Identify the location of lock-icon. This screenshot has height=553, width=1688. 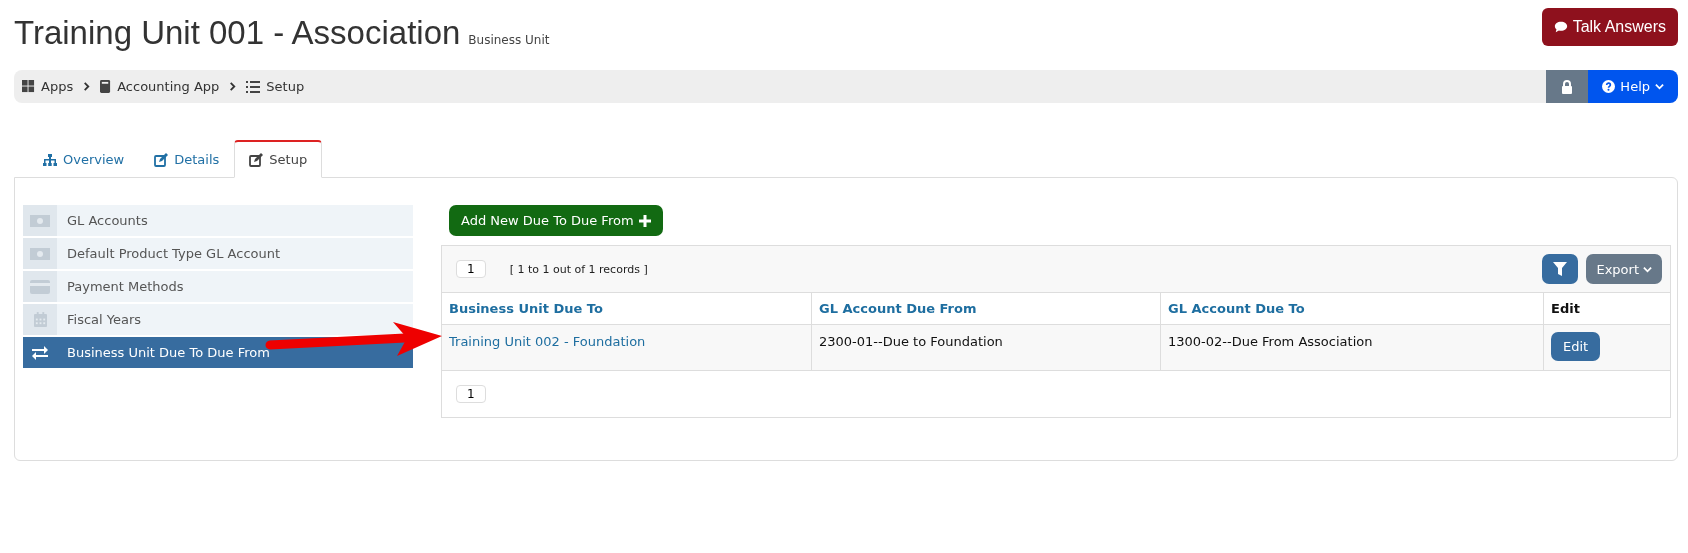
(1567, 86).